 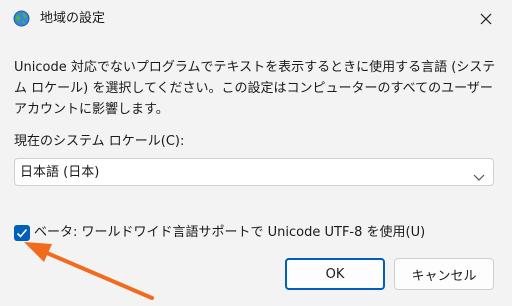 I want to click on close-icon, so click(x=486, y=19).